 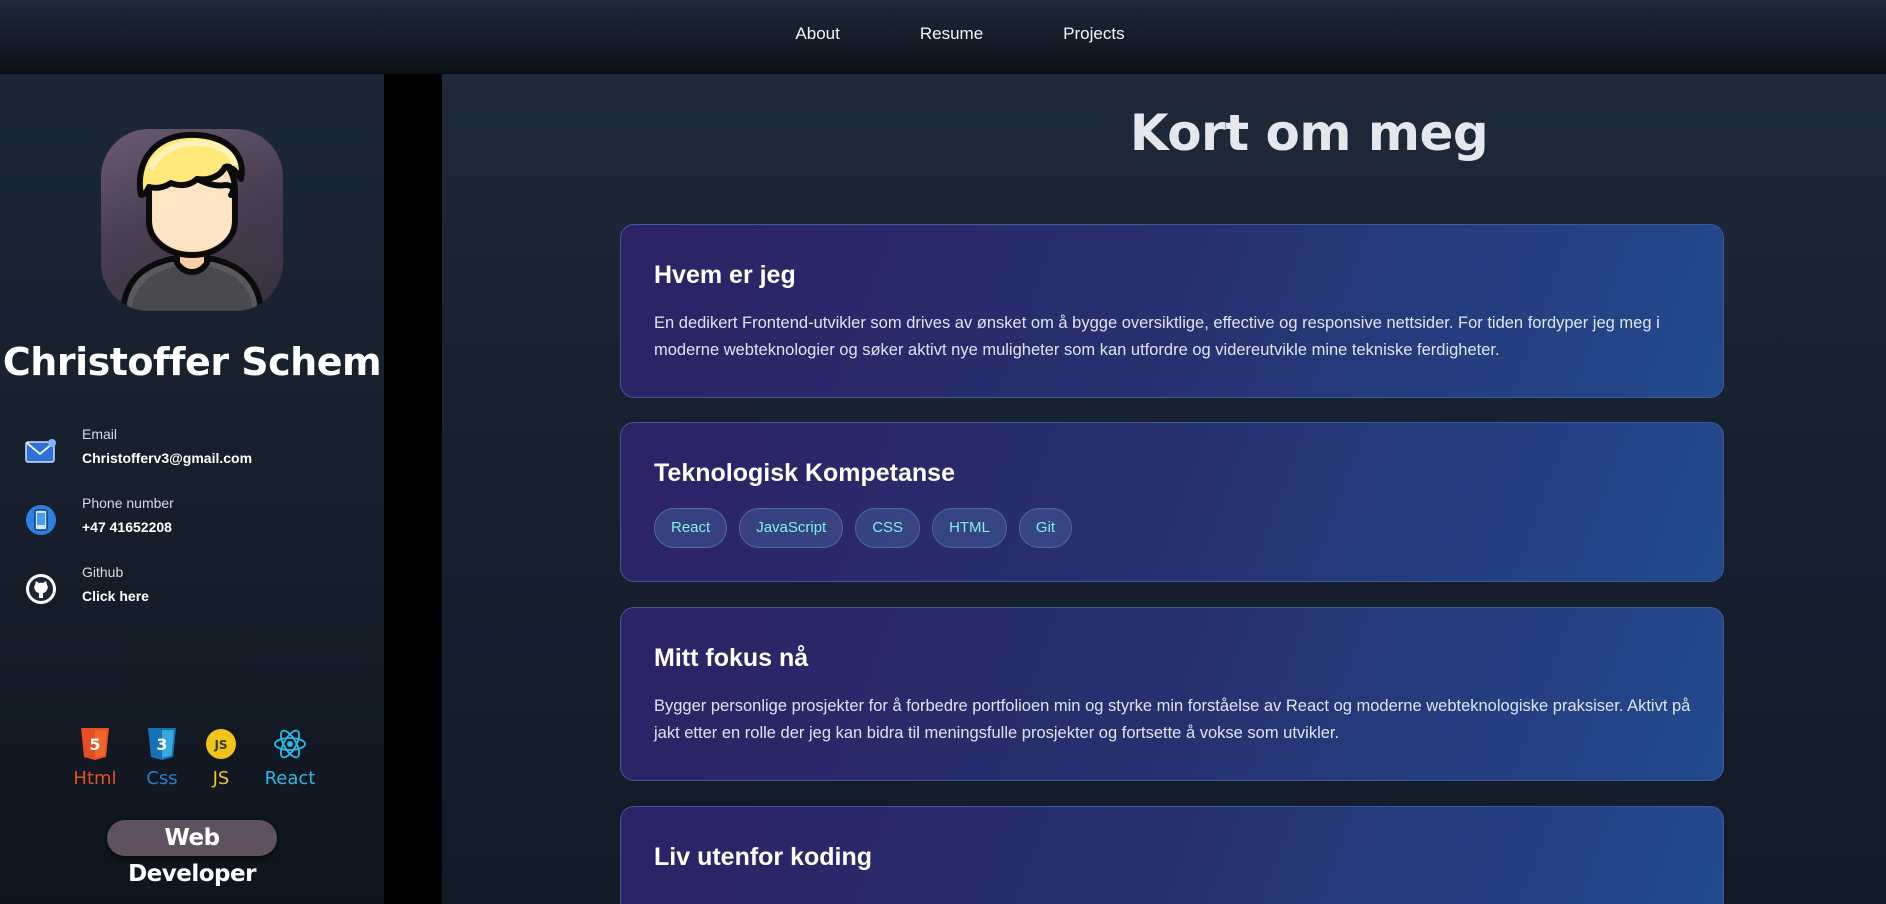 I want to click on js-icon: JS, so click(x=221, y=744).